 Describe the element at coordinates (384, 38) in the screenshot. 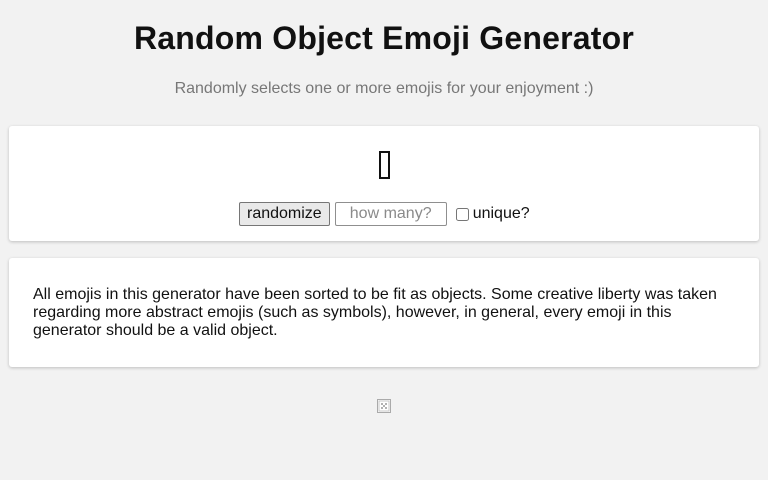

I see `page-title: Random Object Emoji Generator` at that location.